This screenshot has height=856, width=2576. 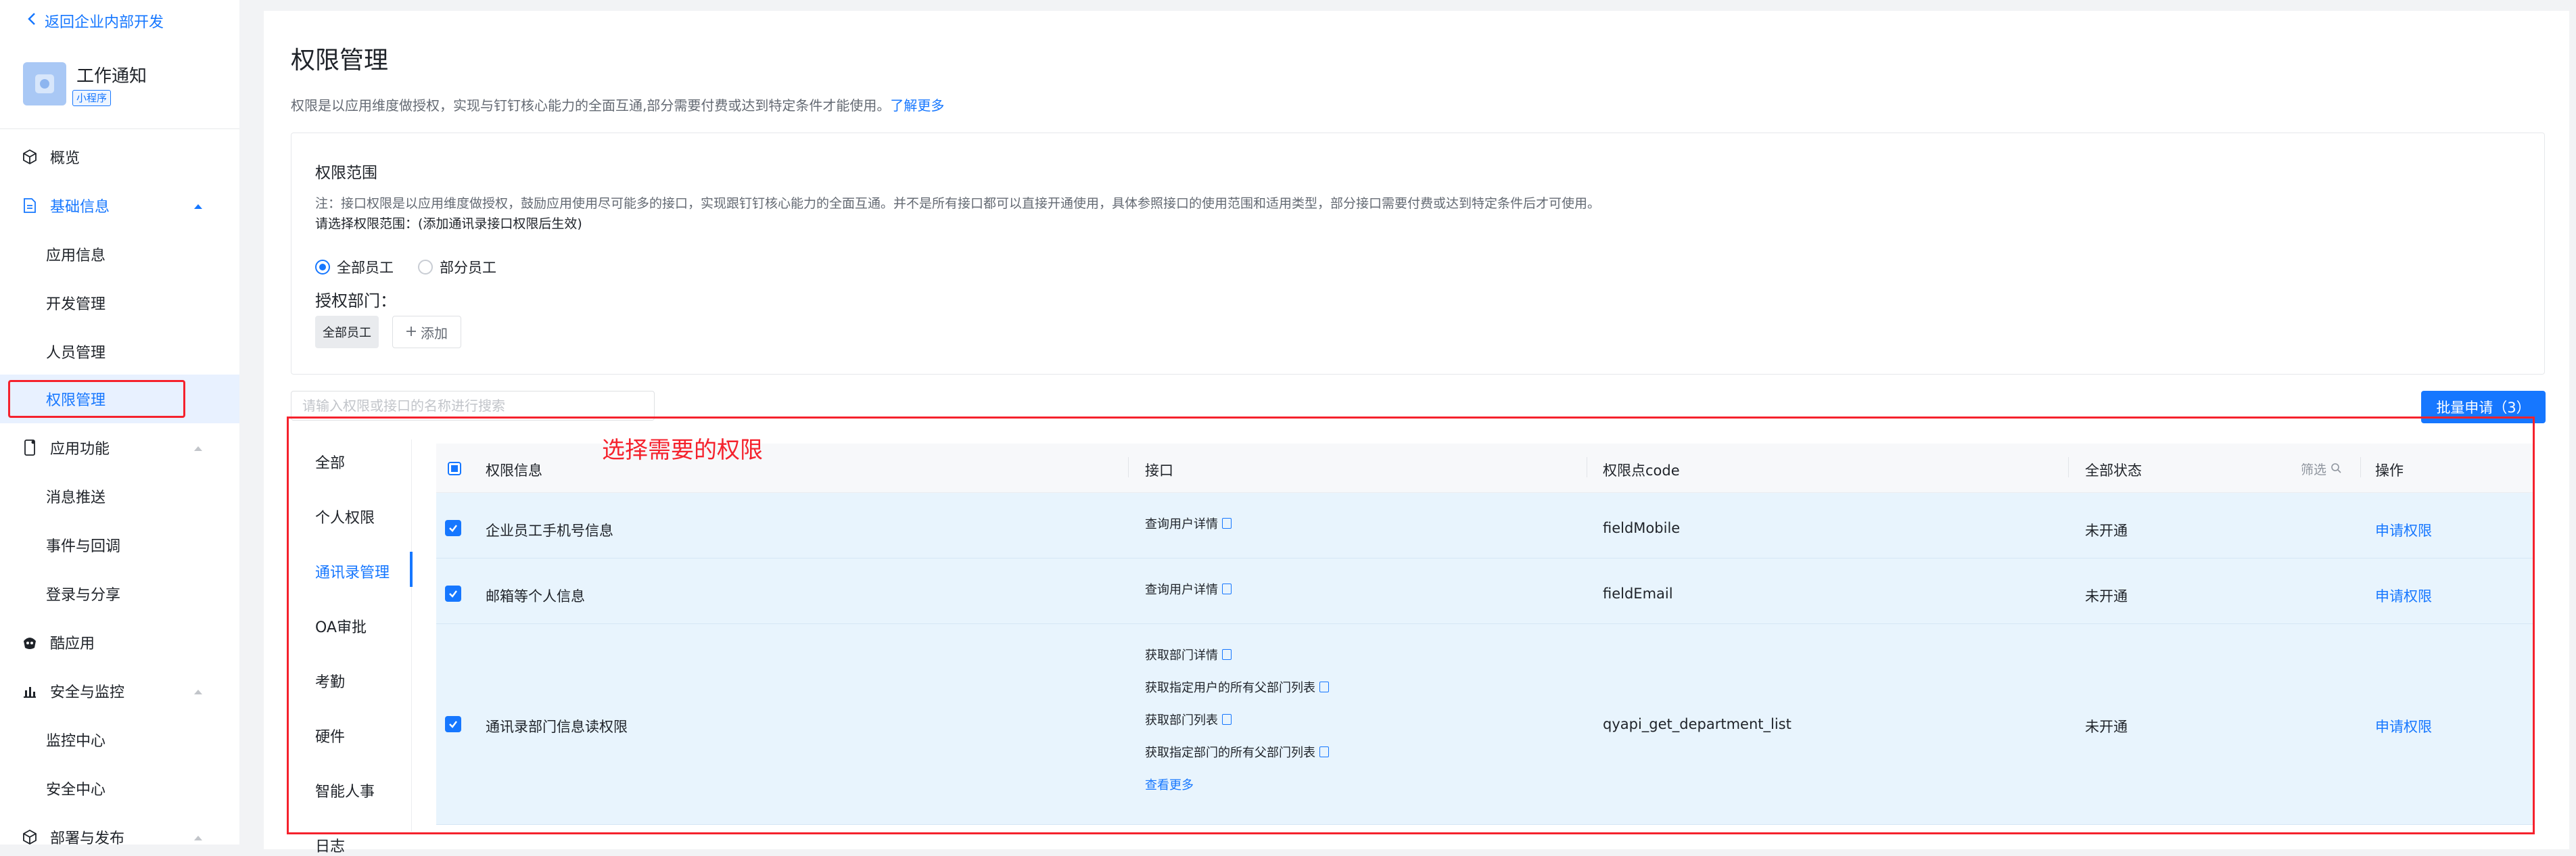 What do you see at coordinates (346, 173) in the screenshot?
I see `scope-title: 权限范围` at bounding box center [346, 173].